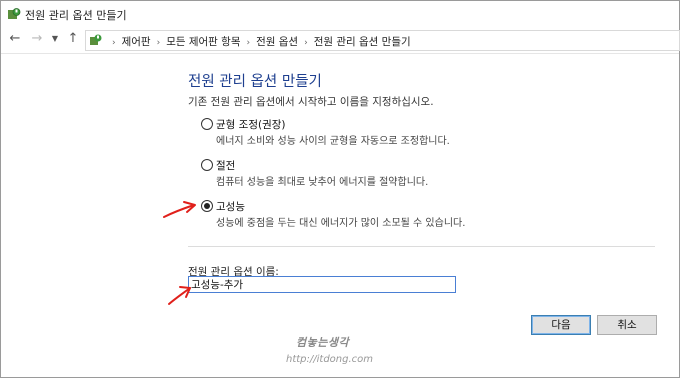  Describe the element at coordinates (627, 325) in the screenshot. I see `cancel-button: 취소` at that location.